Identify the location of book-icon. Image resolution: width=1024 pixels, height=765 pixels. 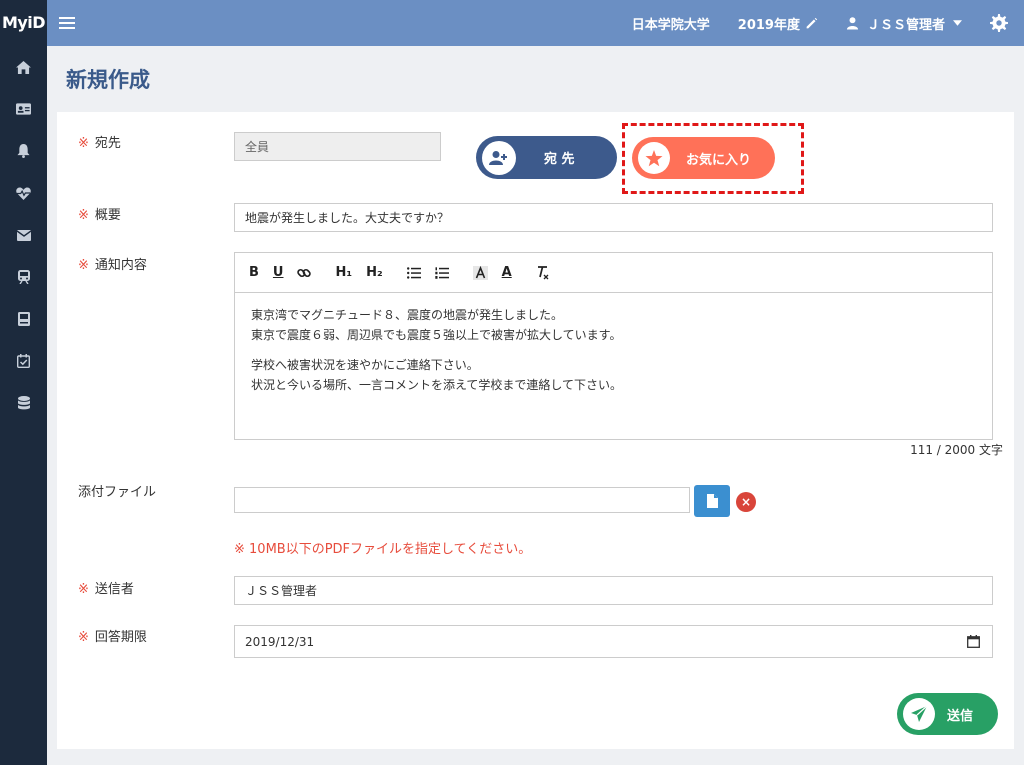
(23, 319).